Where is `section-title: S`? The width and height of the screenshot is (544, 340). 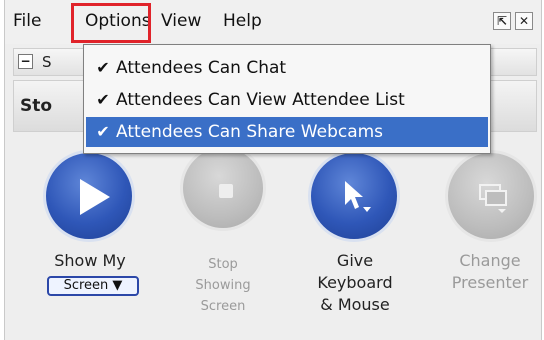 section-title: S is located at coordinates (47, 62).